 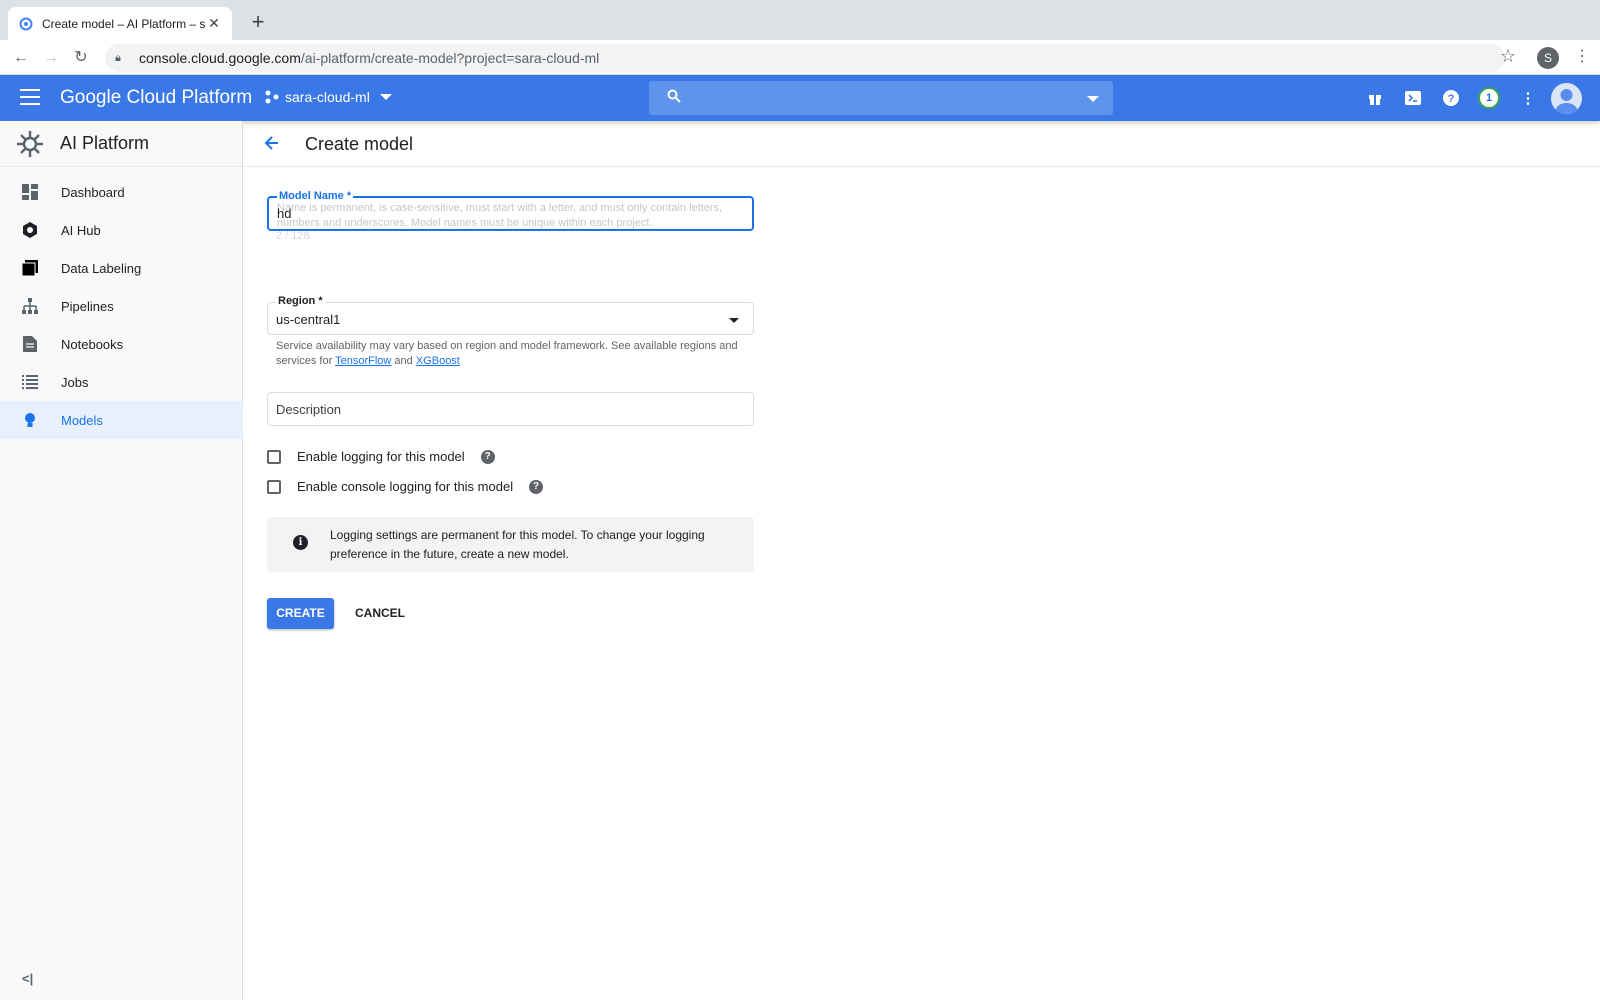 What do you see at coordinates (403, 361) in the screenshot?
I see `region-helper-and: and` at bounding box center [403, 361].